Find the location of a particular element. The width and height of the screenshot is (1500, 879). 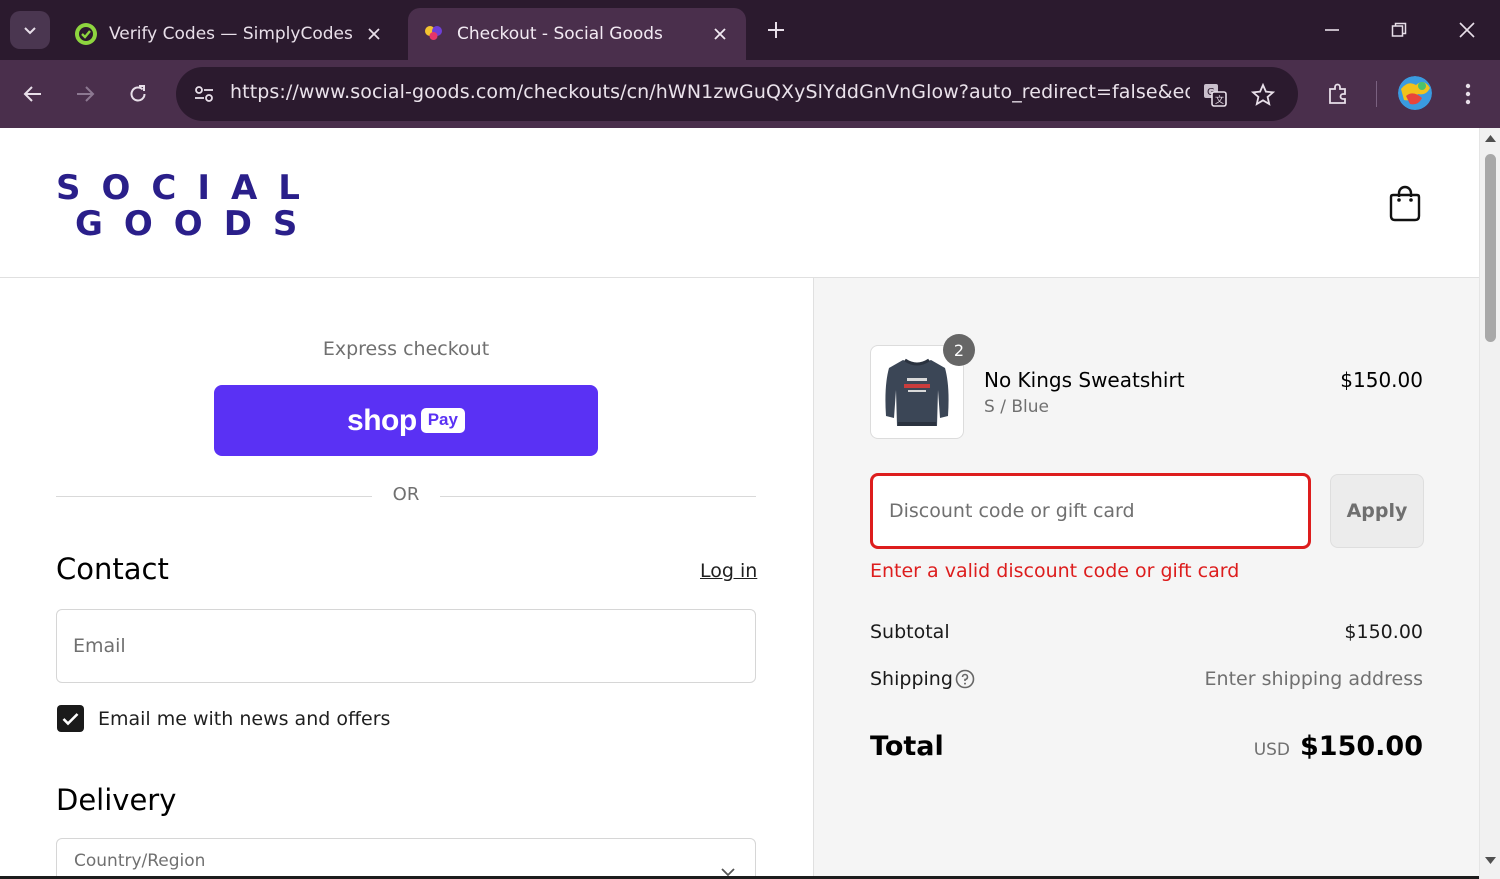

quantity-badge: 2 is located at coordinates (959, 350).